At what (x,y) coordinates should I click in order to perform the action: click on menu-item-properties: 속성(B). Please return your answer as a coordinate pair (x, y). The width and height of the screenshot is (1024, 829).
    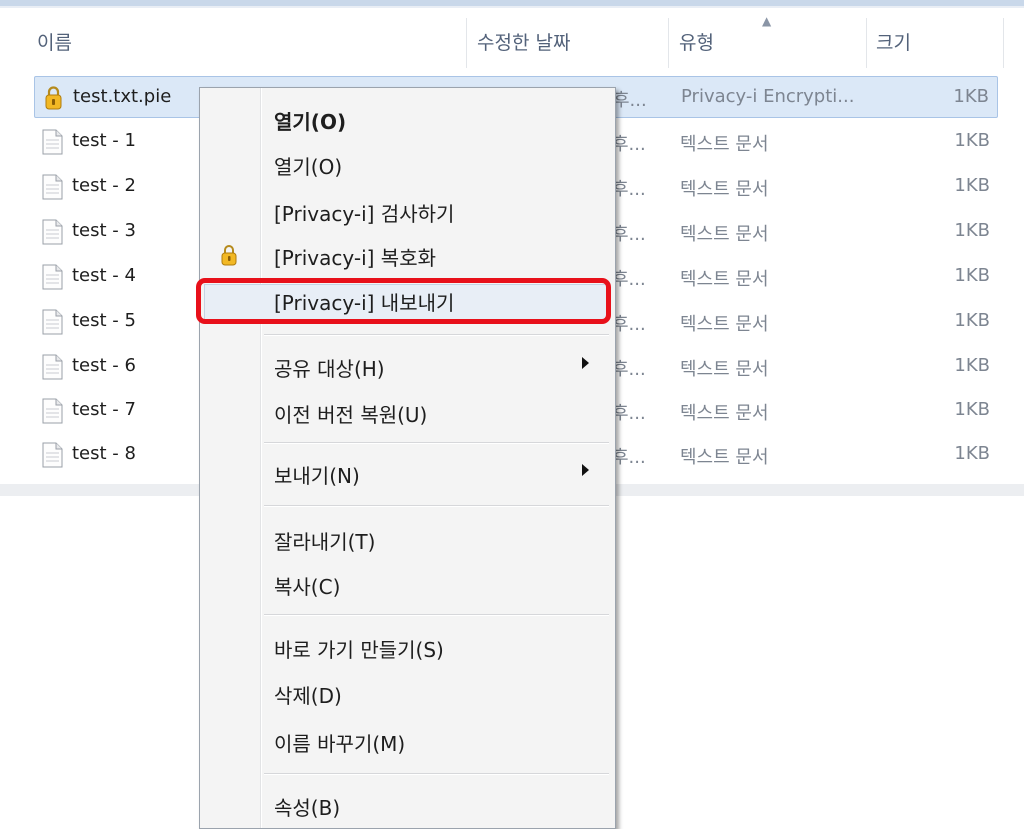
    Looking at the image, I should click on (407, 804).